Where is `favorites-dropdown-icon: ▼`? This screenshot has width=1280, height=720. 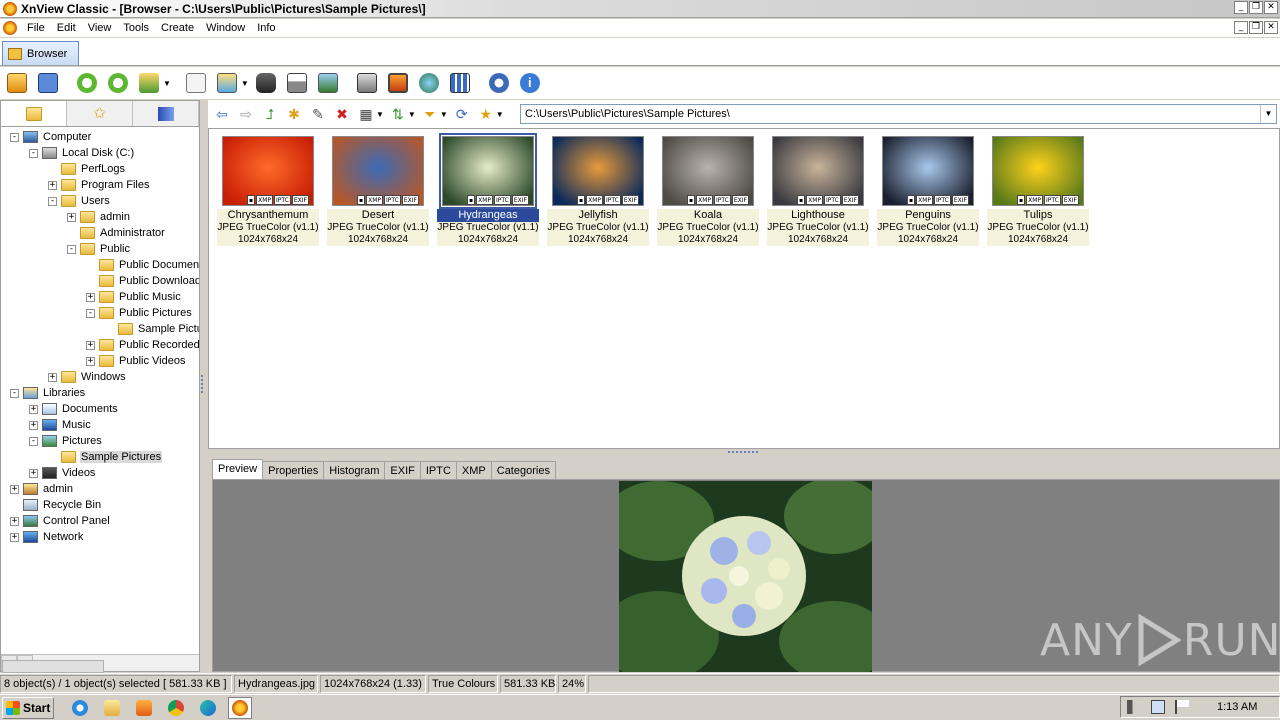
favorites-dropdown-icon: ▼ is located at coordinates (500, 114).